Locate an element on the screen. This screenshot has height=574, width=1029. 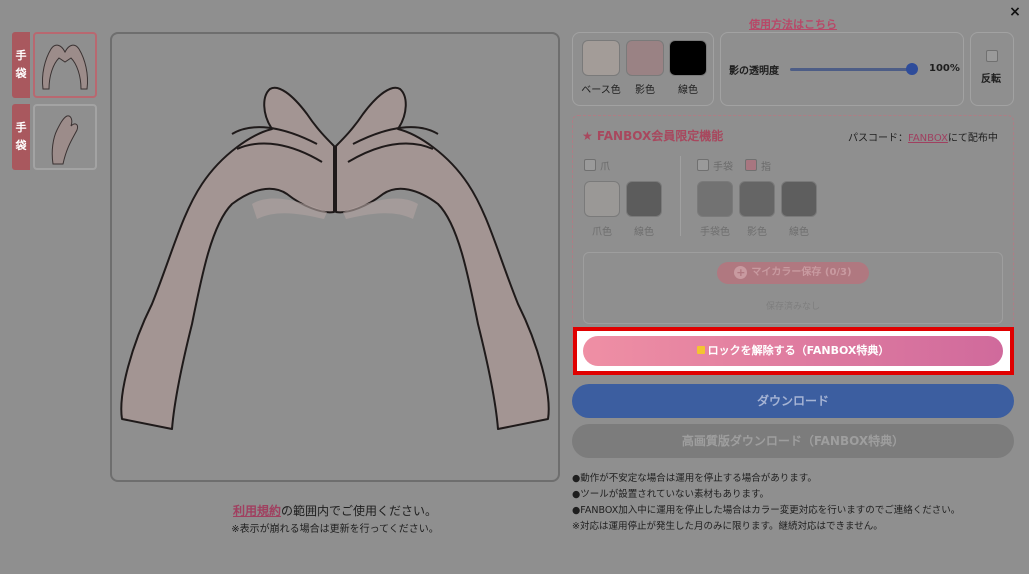
option-divider is located at coordinates (680, 196).